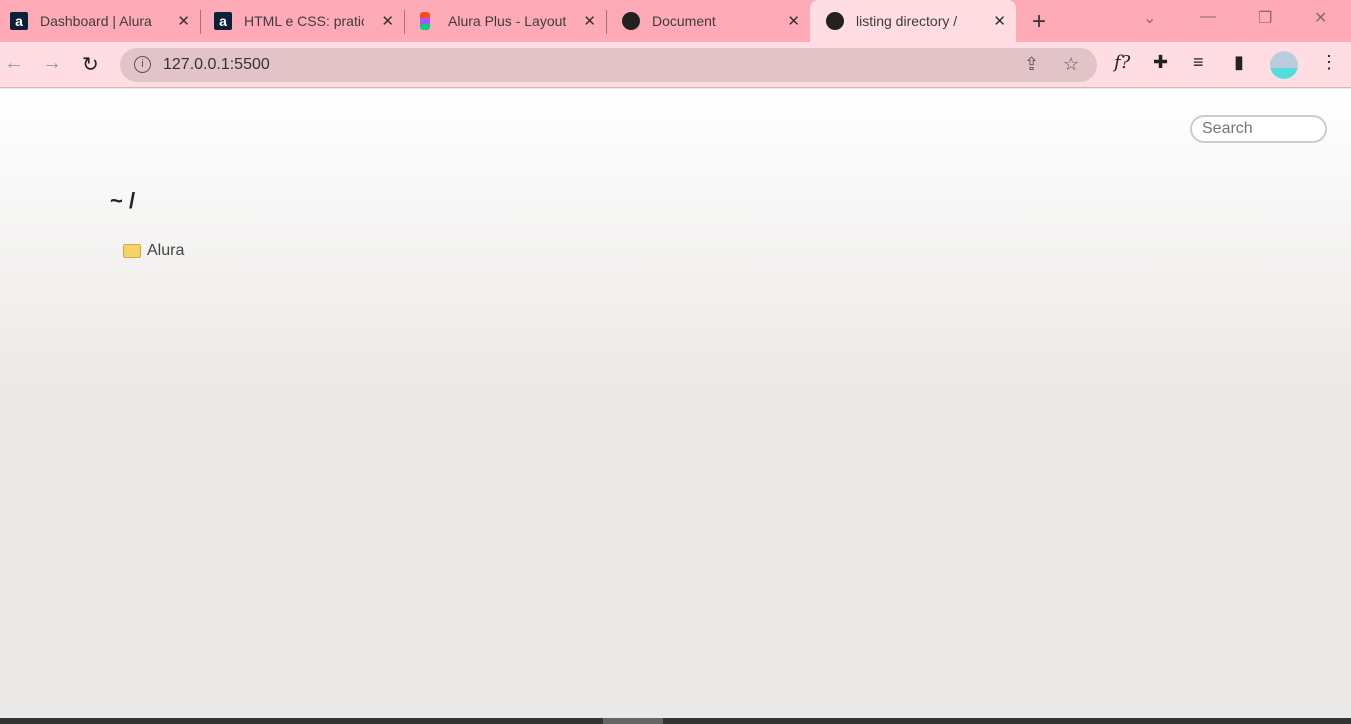 Image resolution: width=1351 pixels, height=724 pixels. I want to click on folder-icon, so click(132, 251).